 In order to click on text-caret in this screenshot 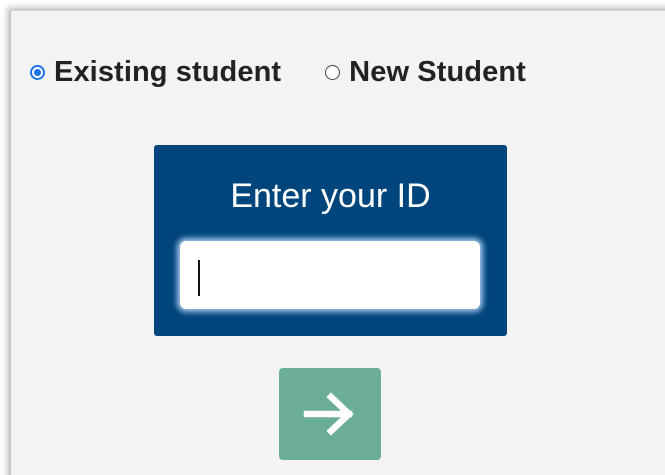, I will do `click(199, 278)`.